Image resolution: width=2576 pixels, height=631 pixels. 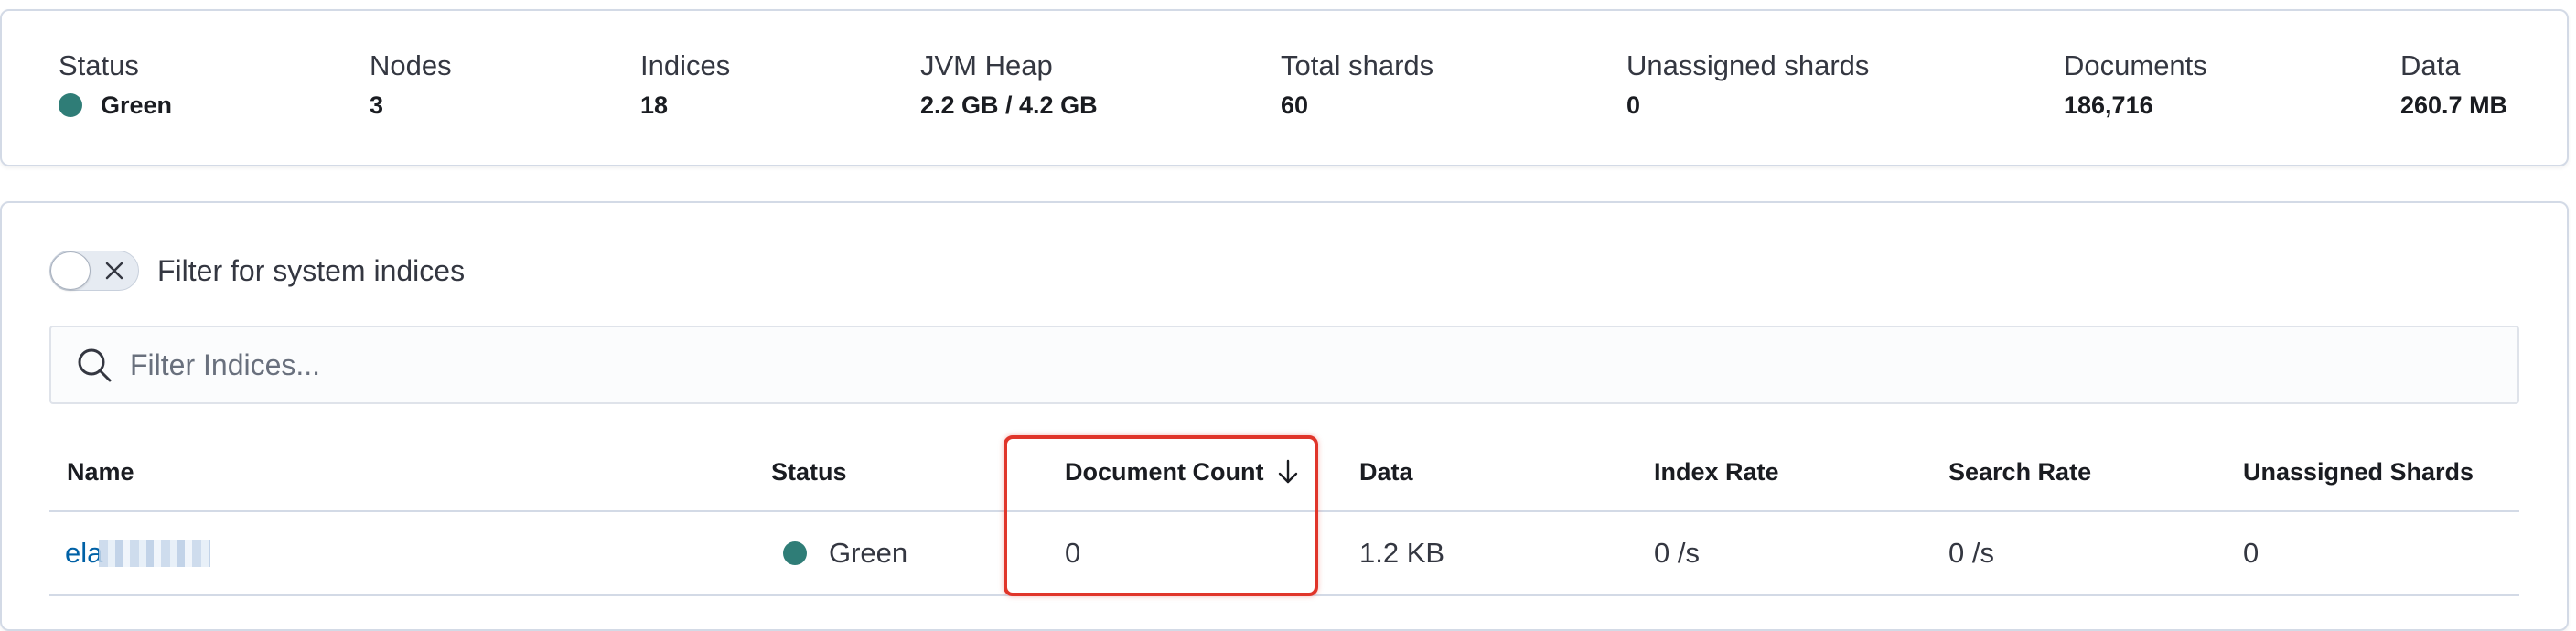 What do you see at coordinates (2135, 84) in the screenshot?
I see `stat-documents: Documents 186,716` at bounding box center [2135, 84].